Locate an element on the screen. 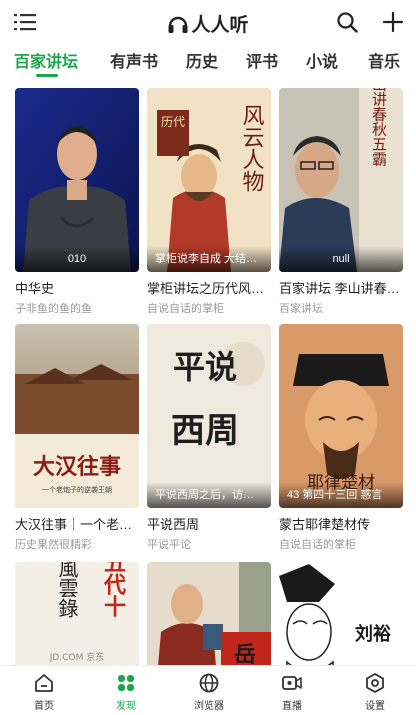 This screenshot has width=416, height=715. browser-icon is located at coordinates (209, 683).